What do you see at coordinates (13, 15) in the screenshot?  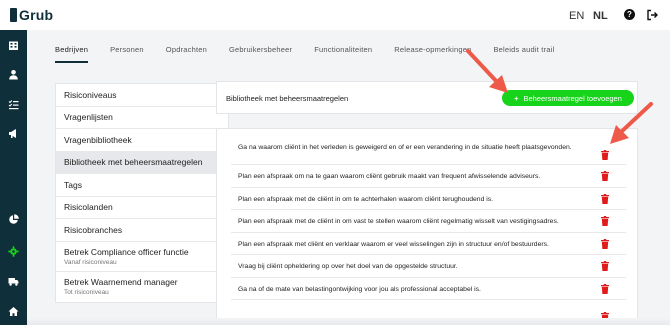 I see `logo-mark-icon` at bounding box center [13, 15].